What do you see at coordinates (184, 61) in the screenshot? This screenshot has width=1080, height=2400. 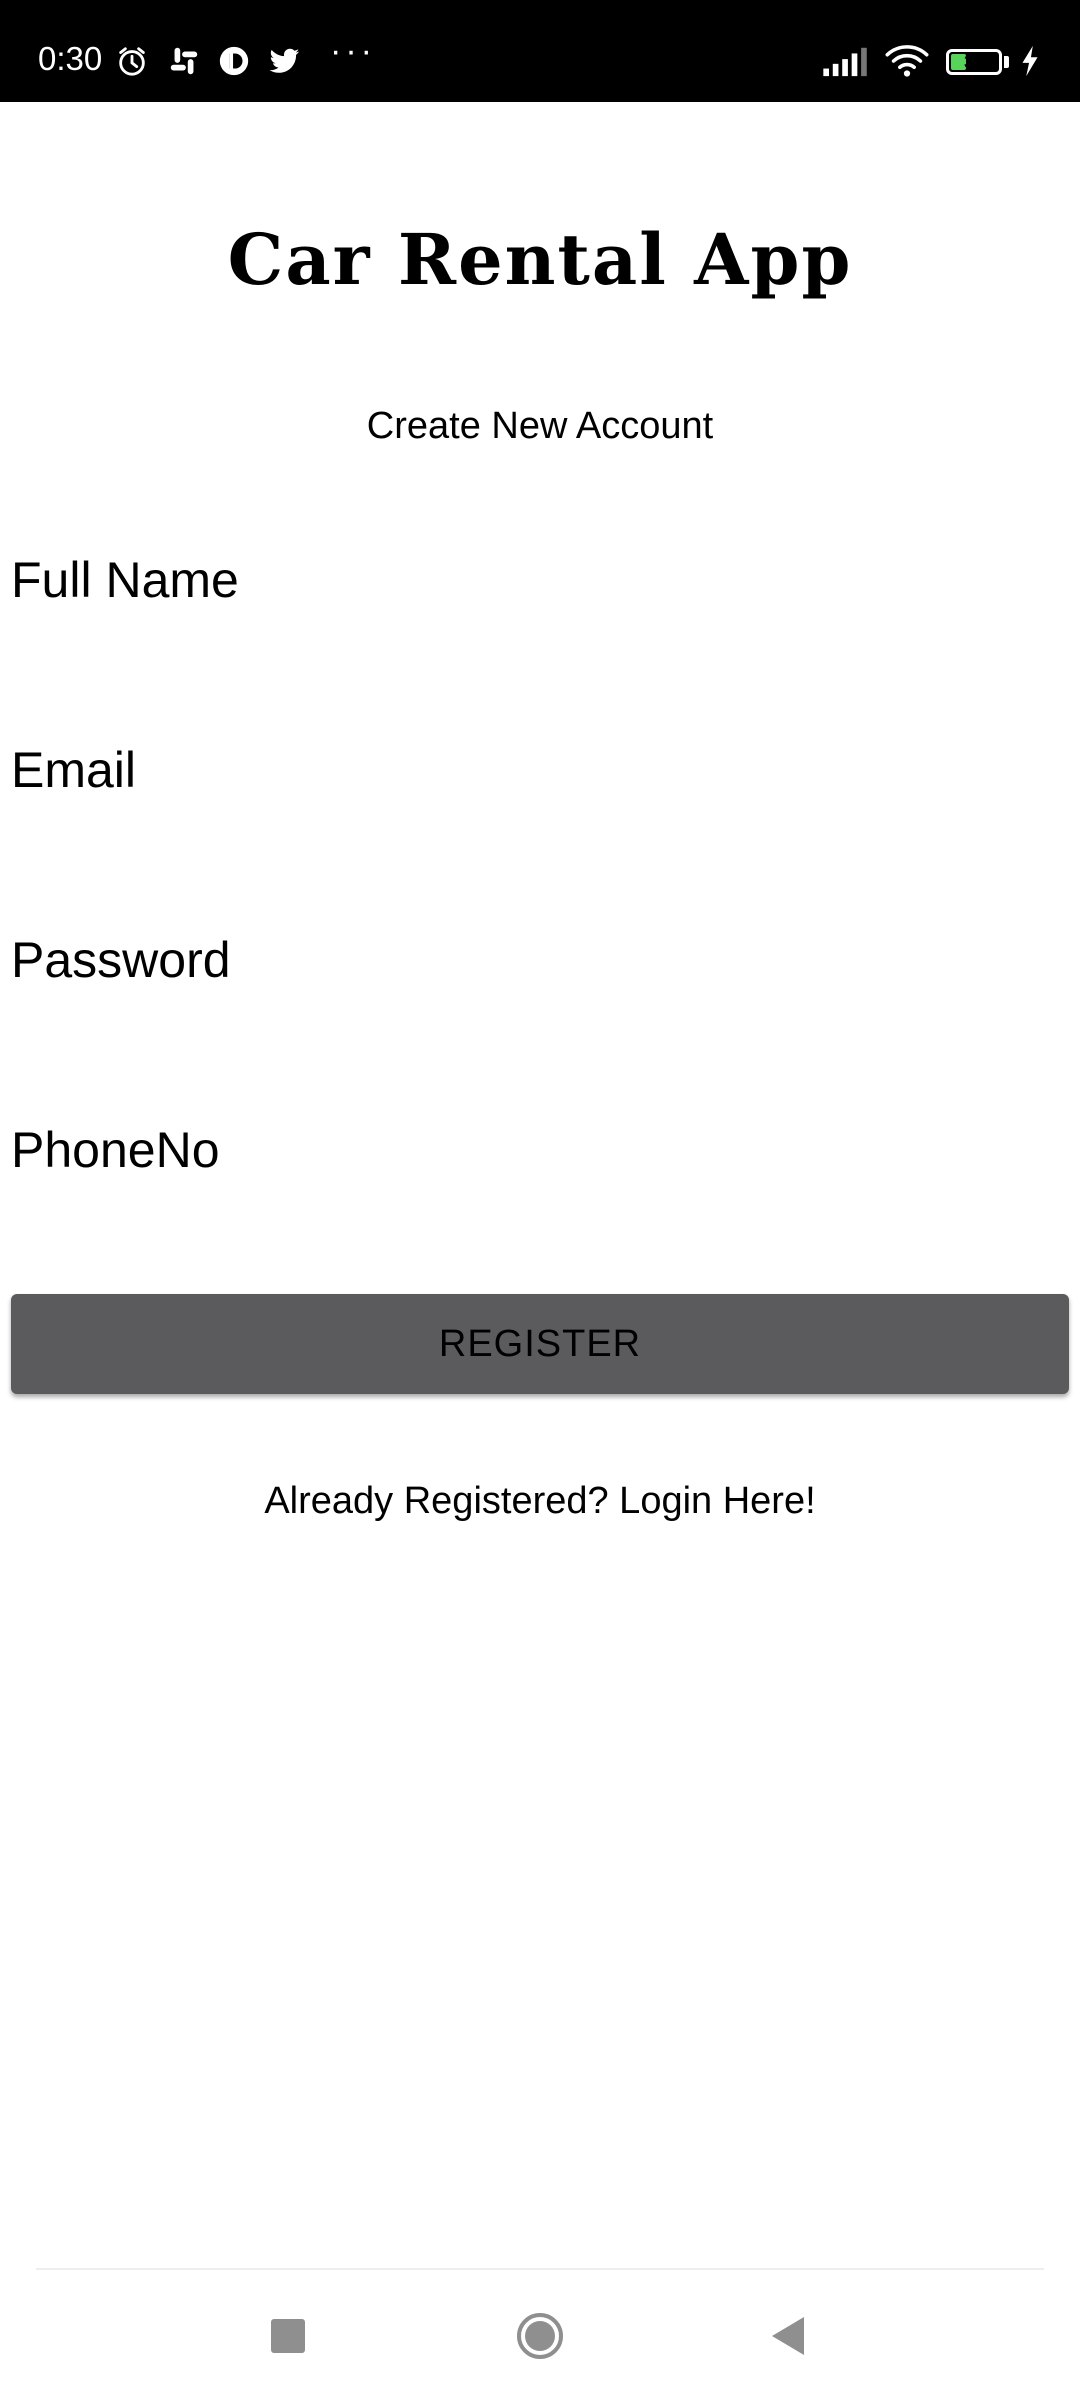 I see `slack-icon` at bounding box center [184, 61].